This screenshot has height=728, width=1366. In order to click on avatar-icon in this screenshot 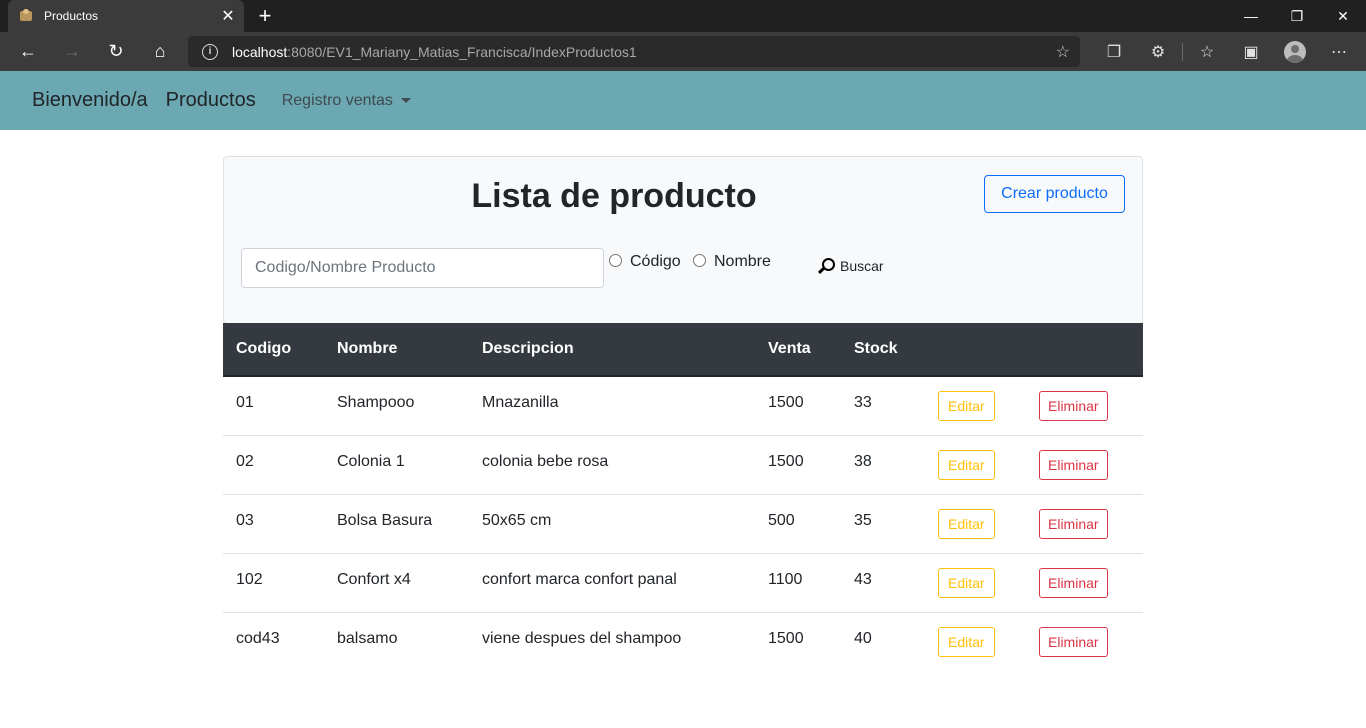, I will do `click(1295, 51)`.